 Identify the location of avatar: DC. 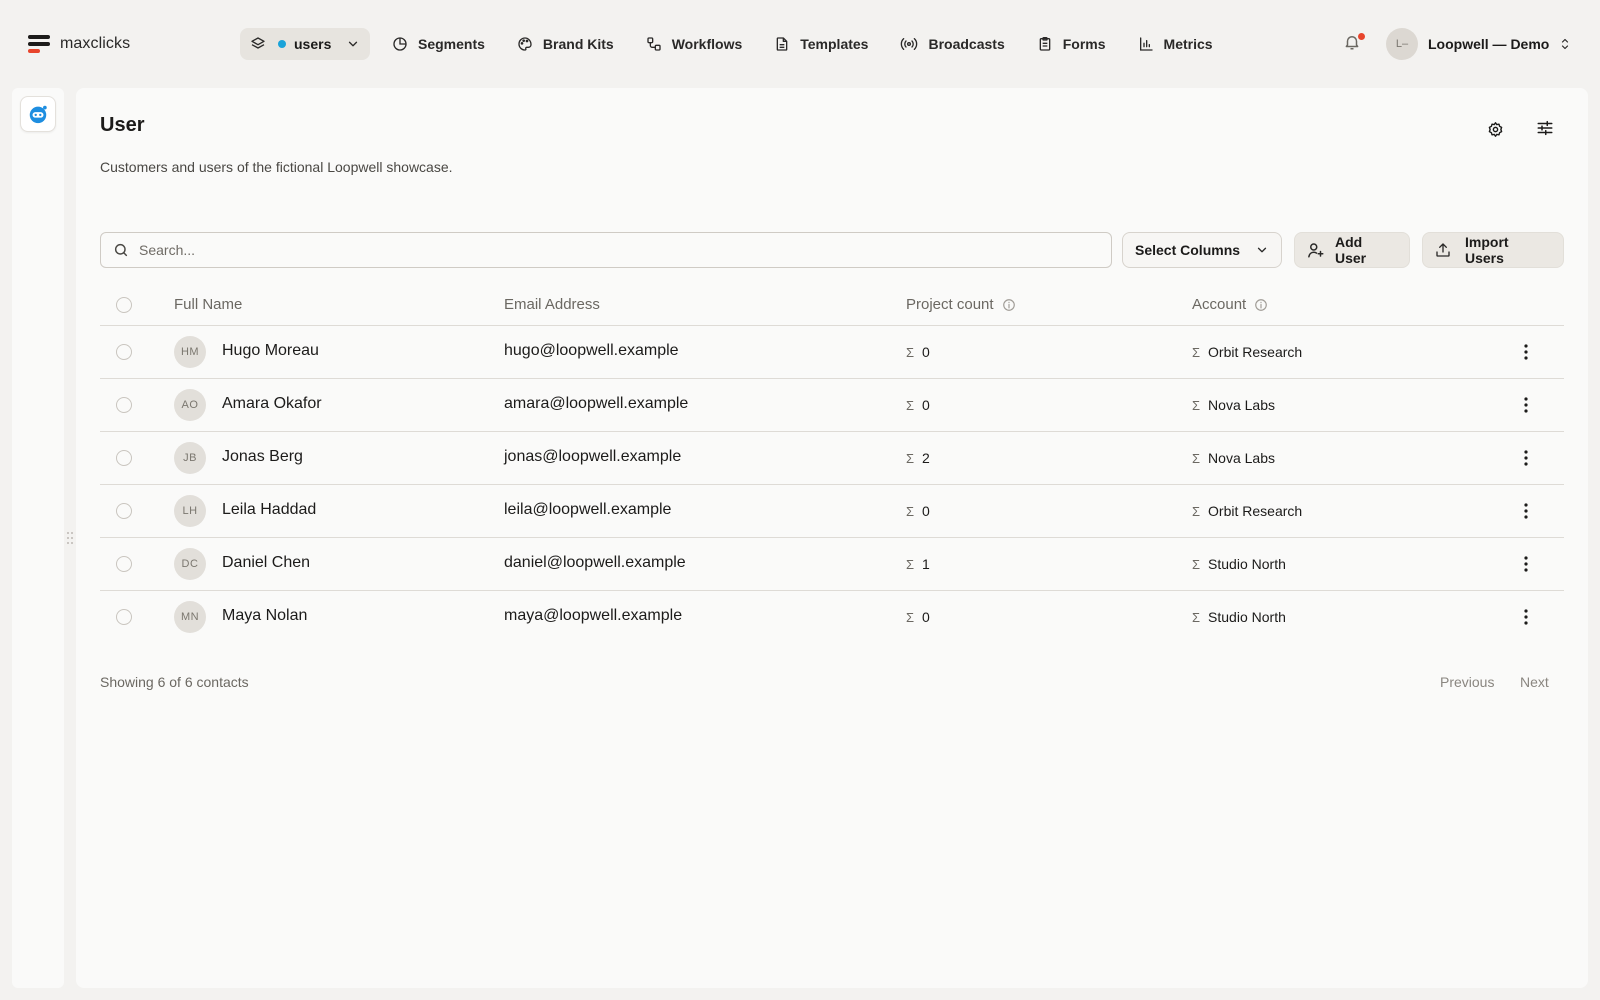
(190, 564).